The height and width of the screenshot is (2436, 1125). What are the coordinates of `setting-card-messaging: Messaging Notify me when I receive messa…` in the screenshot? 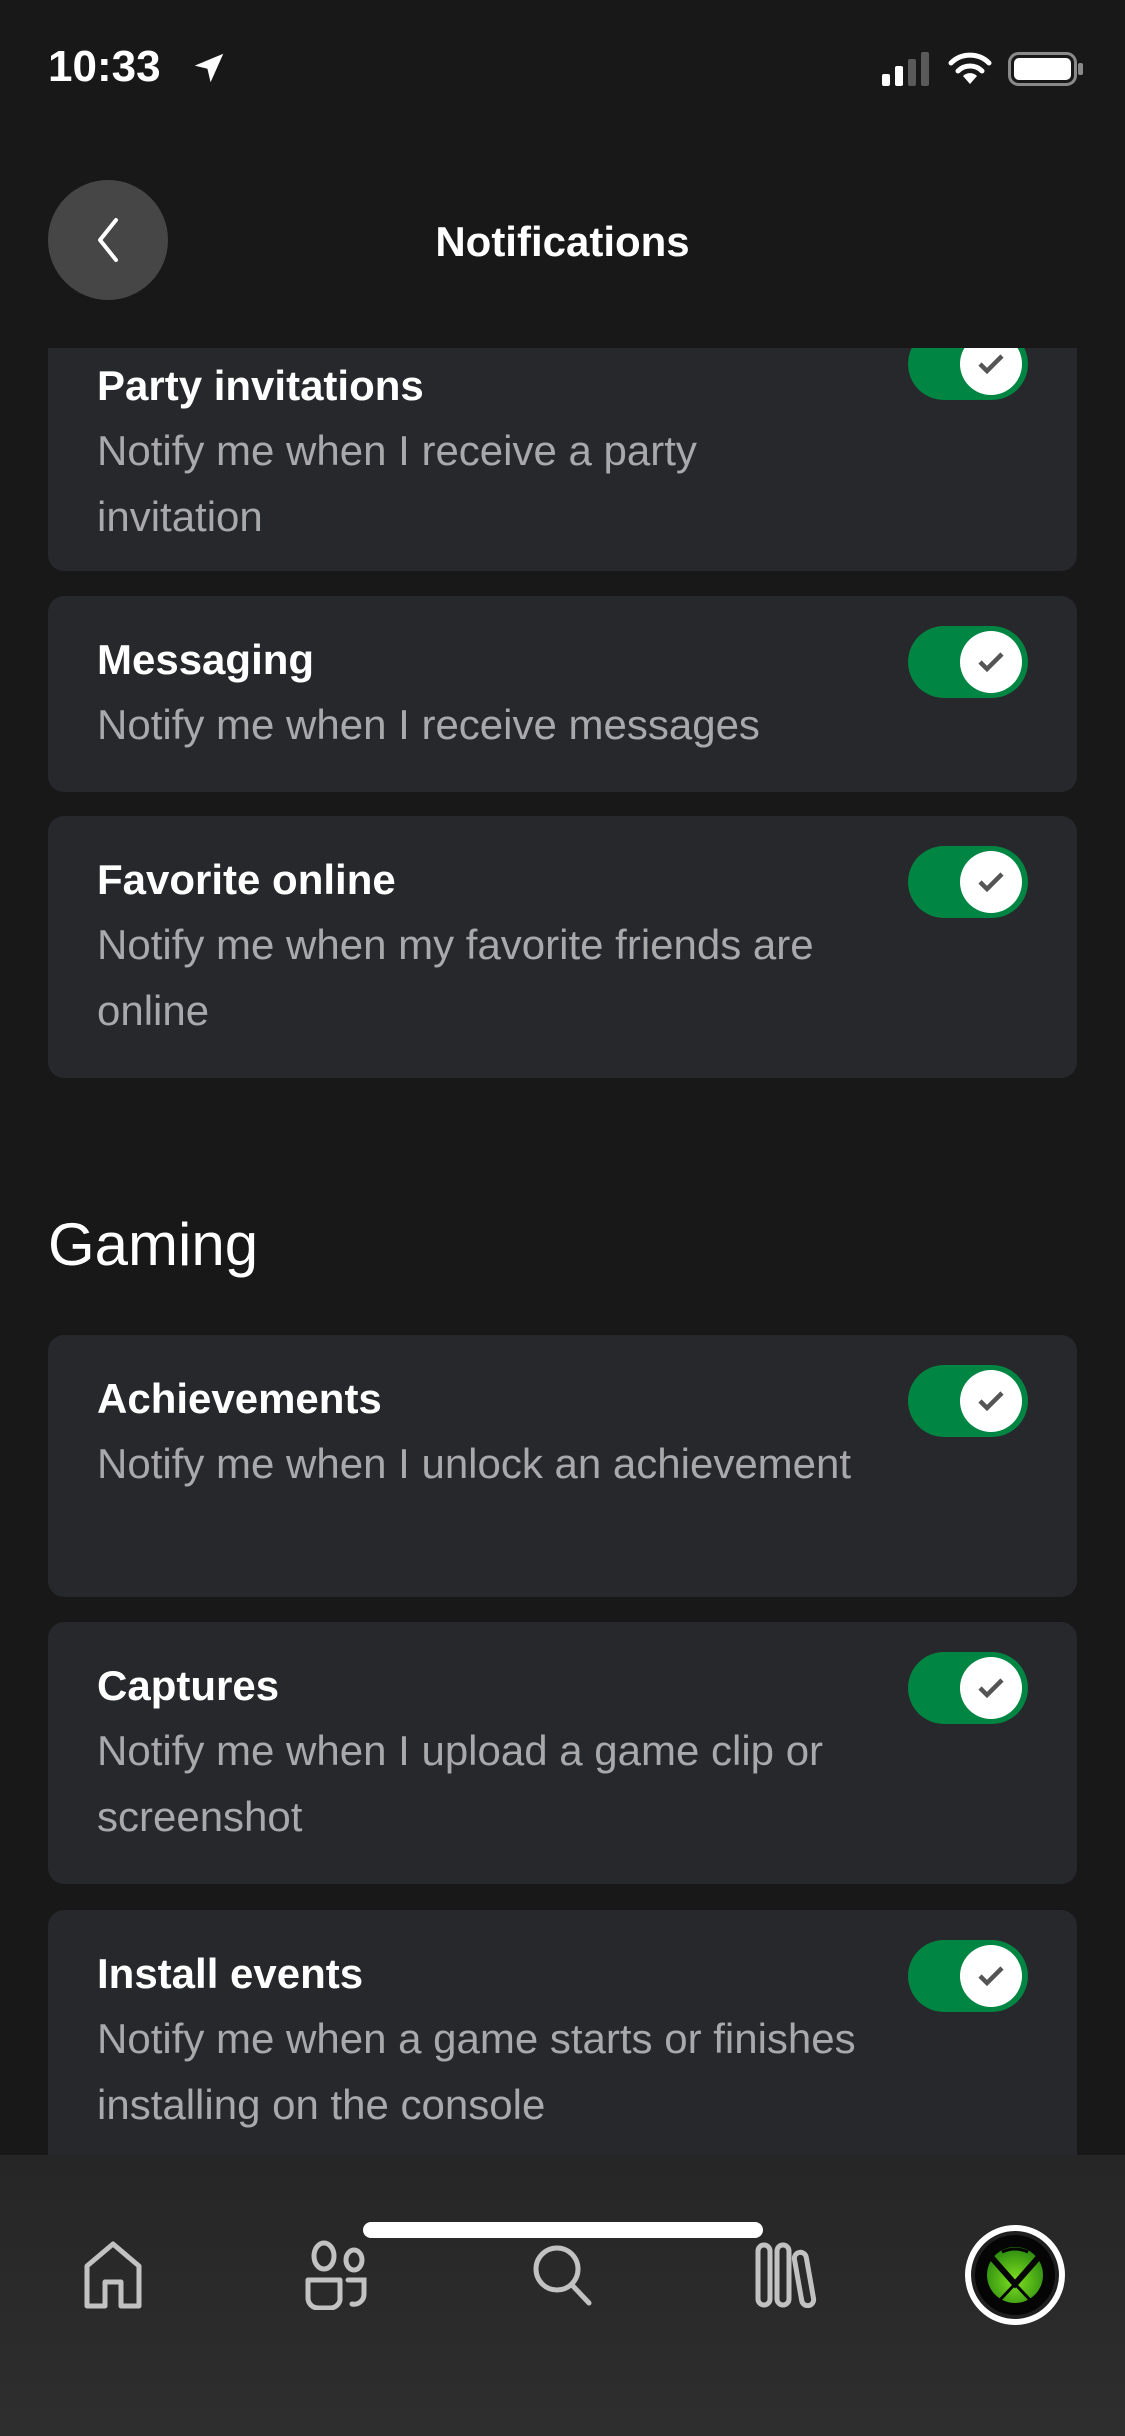 It's located at (562, 694).